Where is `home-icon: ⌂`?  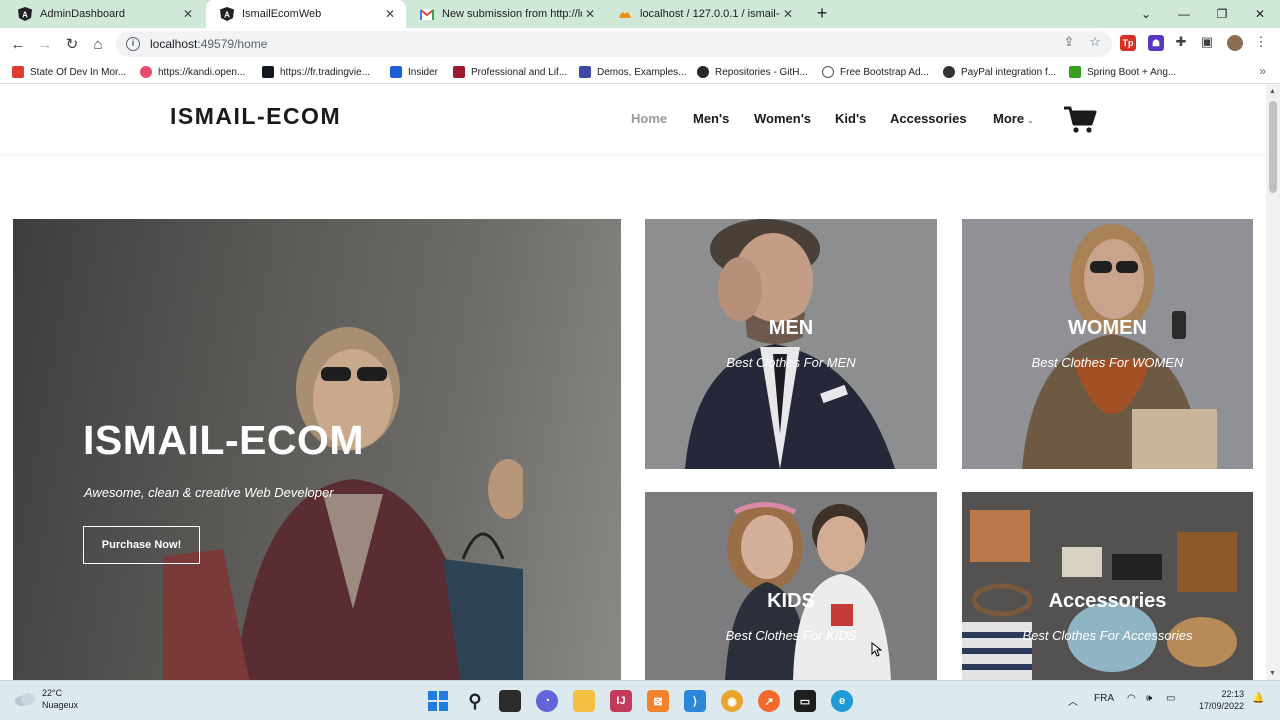 home-icon: ⌂ is located at coordinates (98, 44).